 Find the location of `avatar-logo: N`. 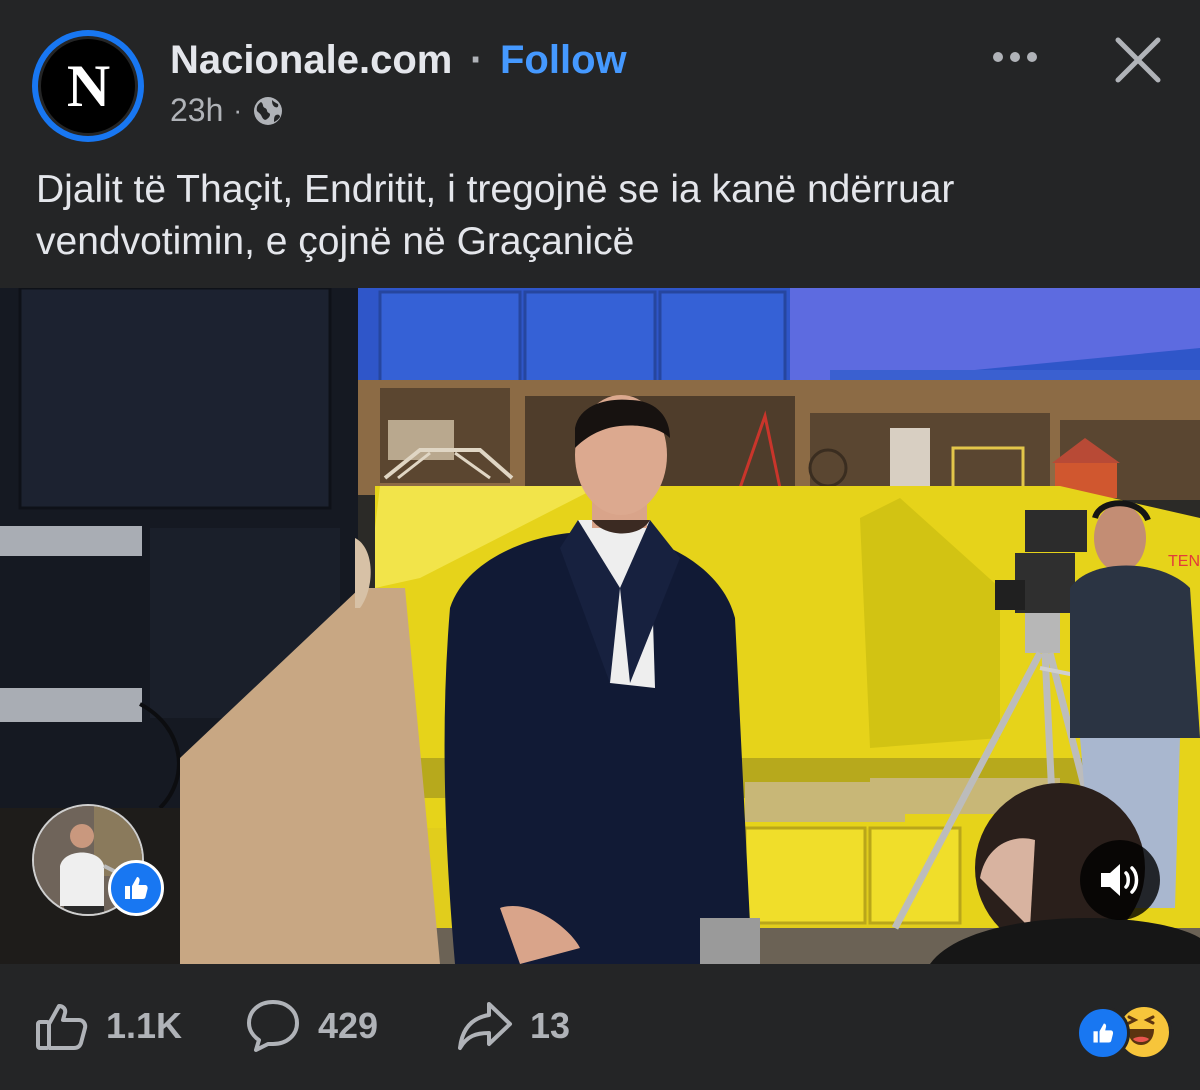

avatar-logo: N is located at coordinates (88, 86).